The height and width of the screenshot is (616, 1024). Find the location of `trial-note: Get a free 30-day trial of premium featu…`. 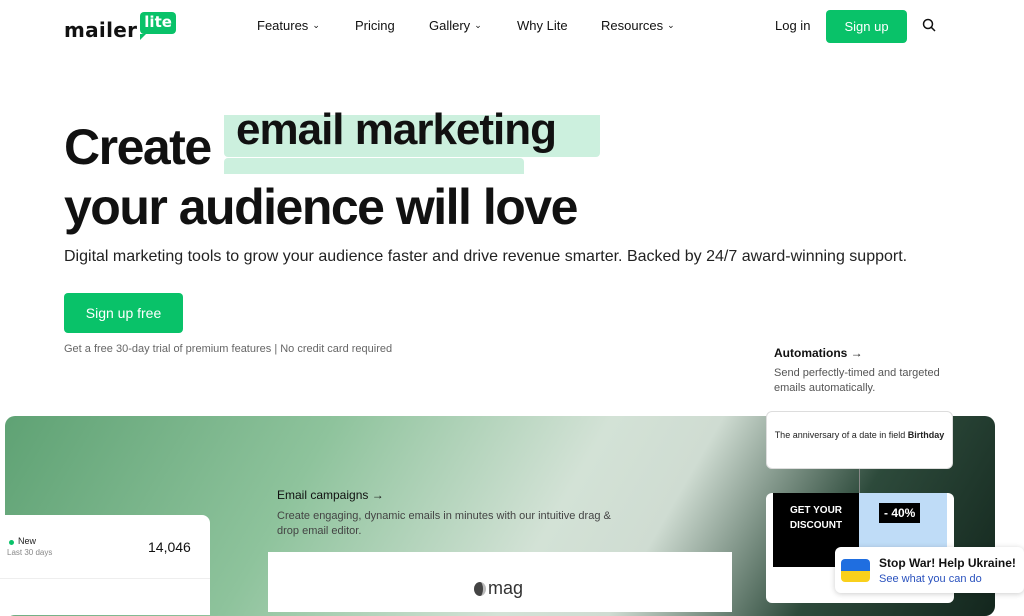

trial-note: Get a free 30-day trial of premium featu… is located at coordinates (228, 349).